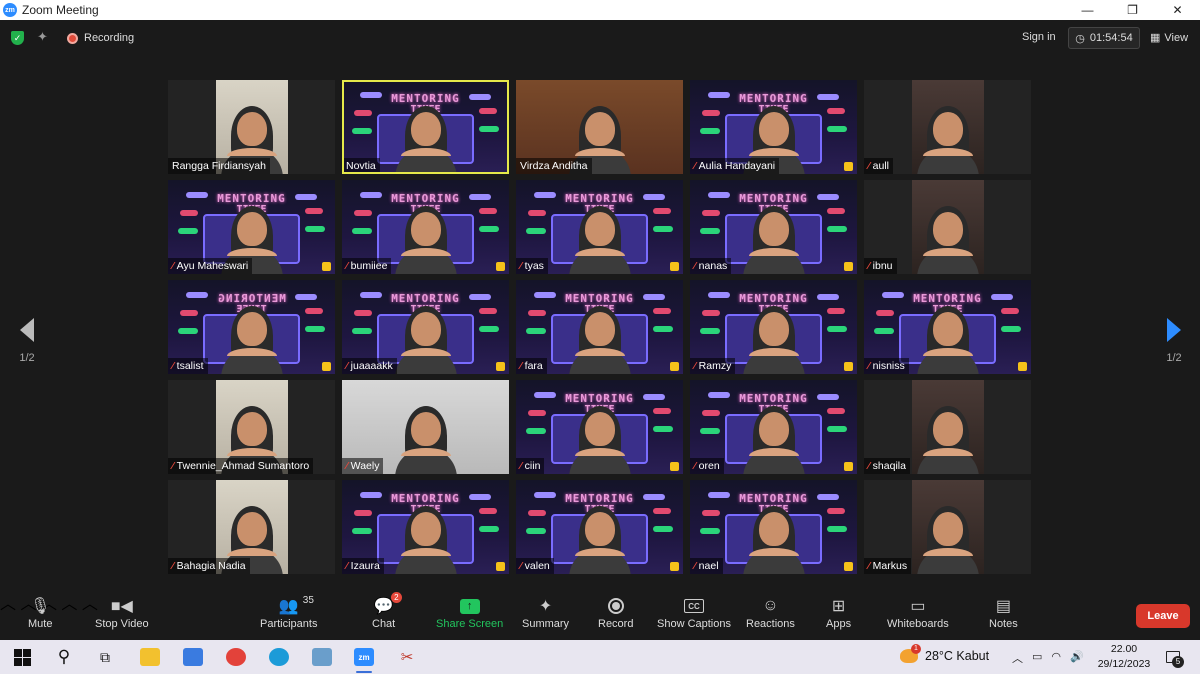 The image size is (1200, 674). What do you see at coordinates (694, 616) in the screenshot?
I see `show-captions-button: CC Show Captions` at bounding box center [694, 616].